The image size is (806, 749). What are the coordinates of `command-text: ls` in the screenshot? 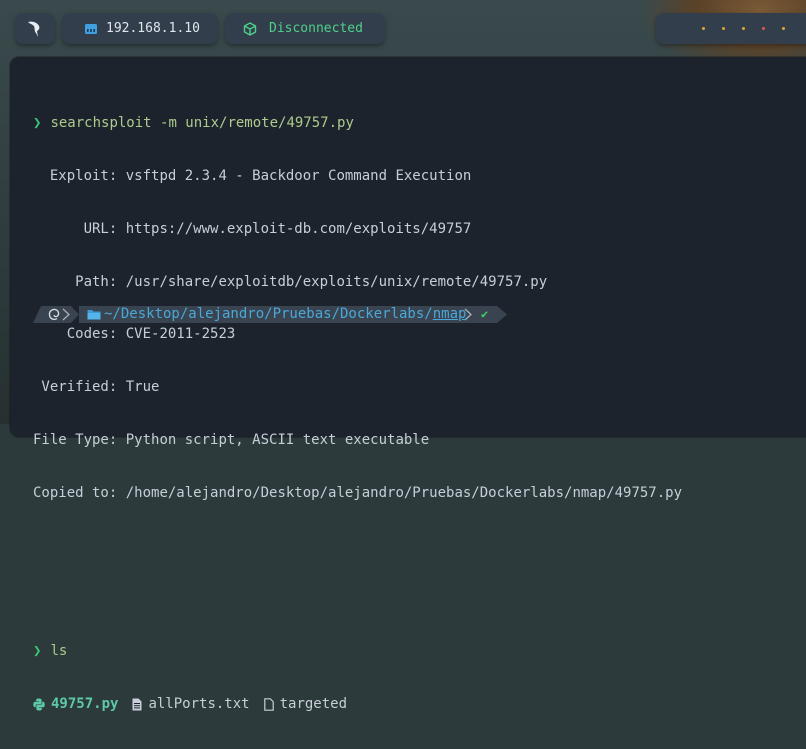 It's located at (59, 651).